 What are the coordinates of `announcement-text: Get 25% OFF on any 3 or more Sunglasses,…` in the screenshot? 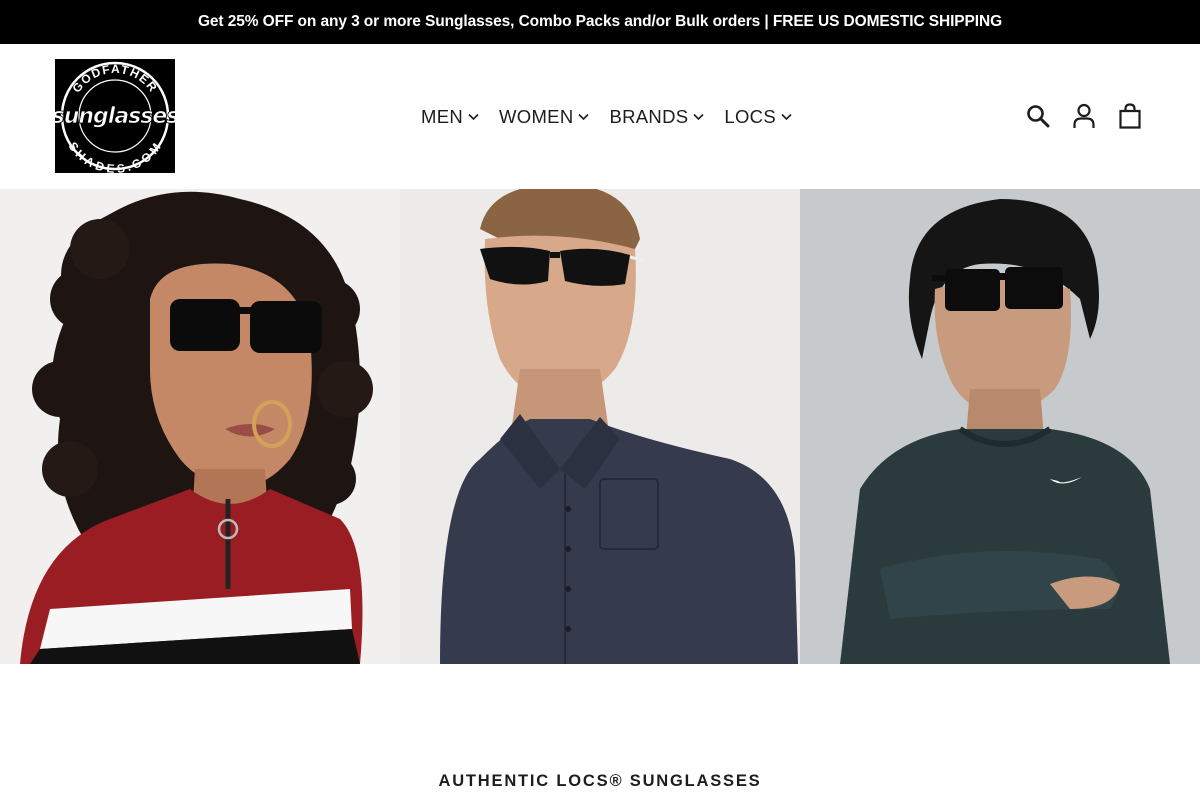 It's located at (600, 21).